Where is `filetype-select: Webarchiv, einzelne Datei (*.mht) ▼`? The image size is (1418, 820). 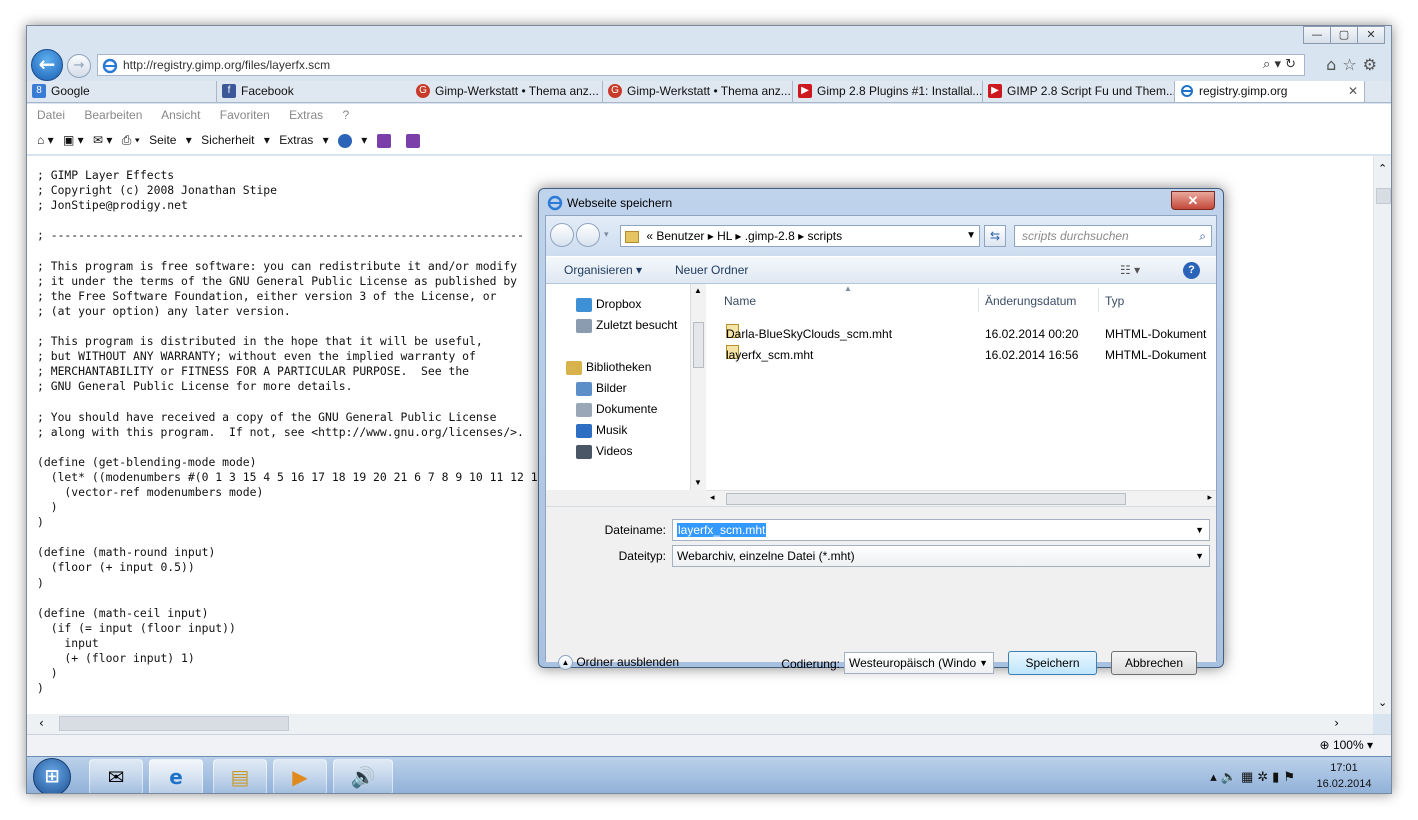 filetype-select: Webarchiv, einzelne Datei (*.mht) ▼ is located at coordinates (941, 556).